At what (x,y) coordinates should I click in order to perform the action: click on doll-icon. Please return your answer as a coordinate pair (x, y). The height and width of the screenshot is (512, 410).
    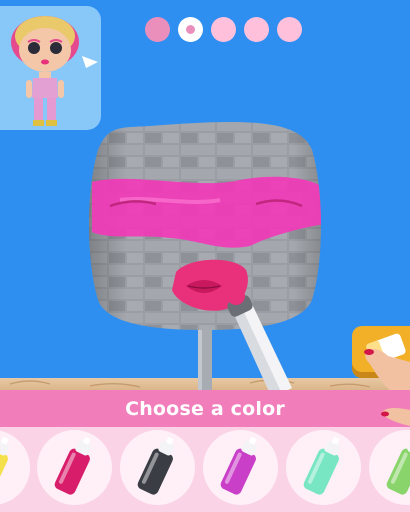
    Looking at the image, I should click on (54, 71).